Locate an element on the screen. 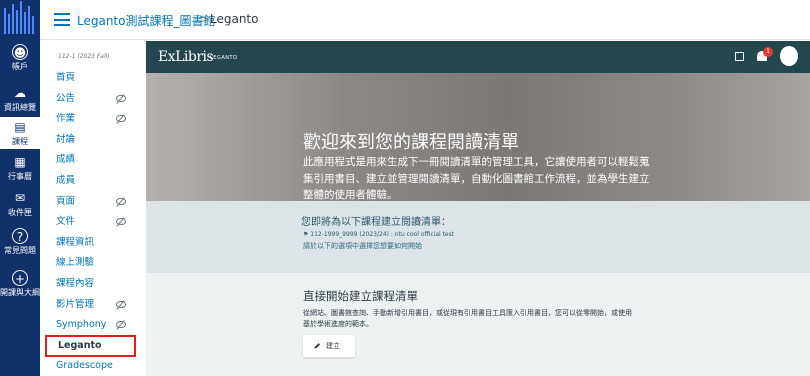 The image size is (810, 376). course-nav-label: Leganto is located at coordinates (80, 345).